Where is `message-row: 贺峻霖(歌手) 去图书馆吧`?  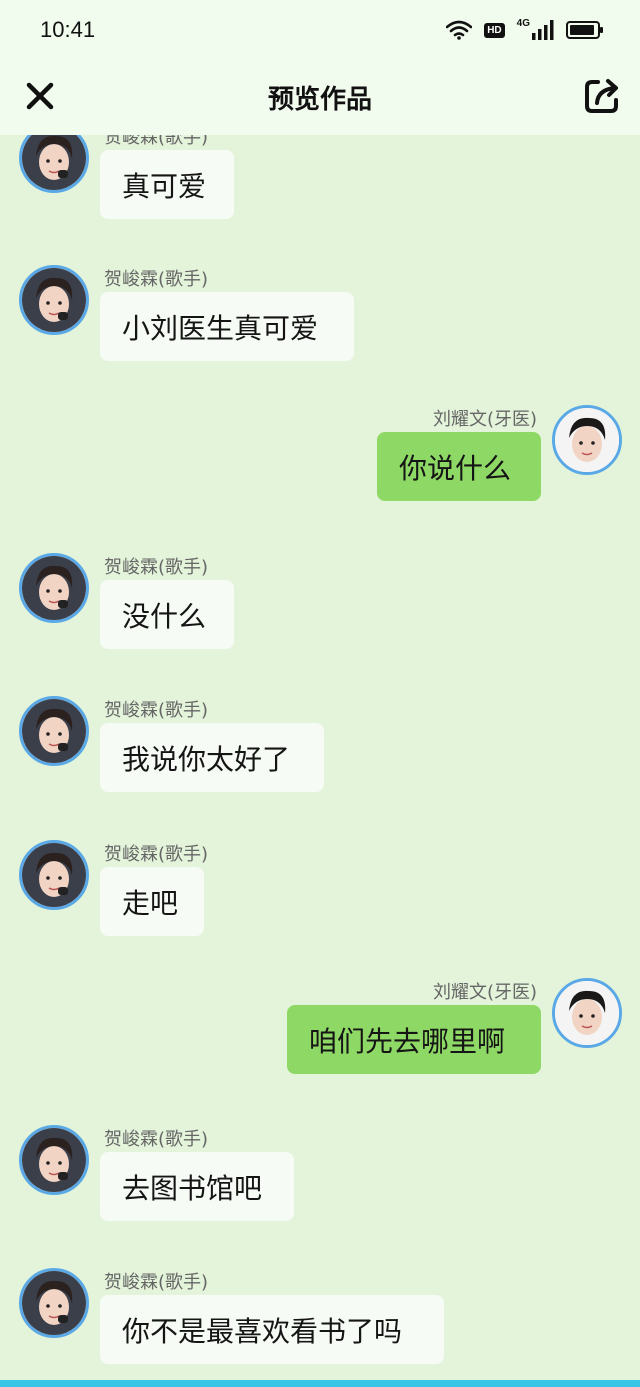 message-row: 贺峻霖(歌手) 去图书馆吧 is located at coordinates (320, 1180).